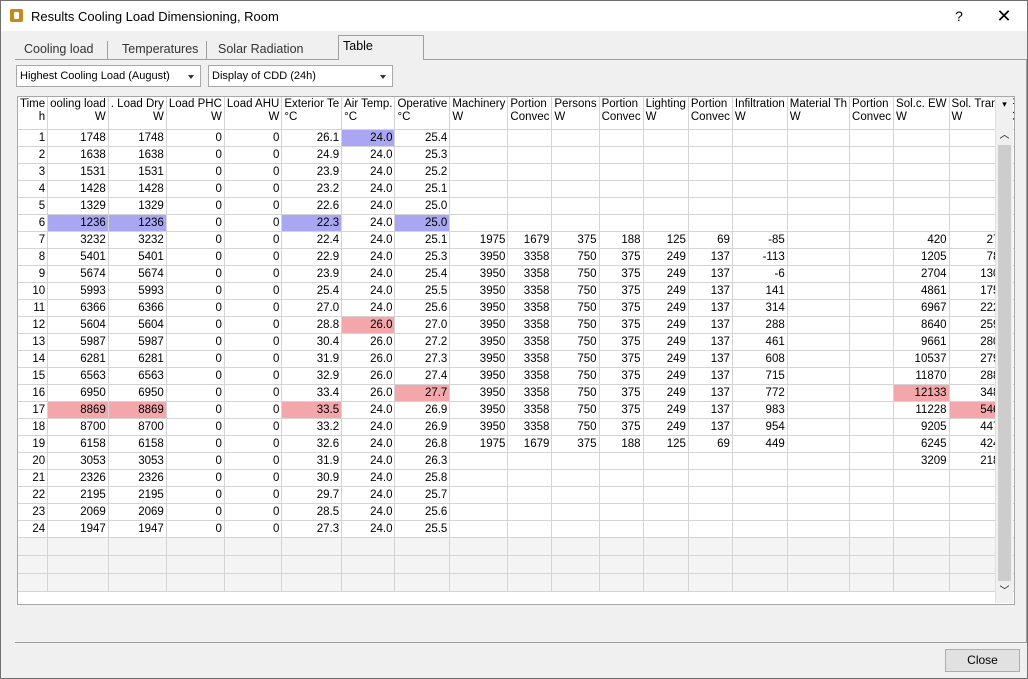 This screenshot has height=679, width=1028. What do you see at coordinates (1004, 592) in the screenshot?
I see `scroll-down-icon: ﹀` at bounding box center [1004, 592].